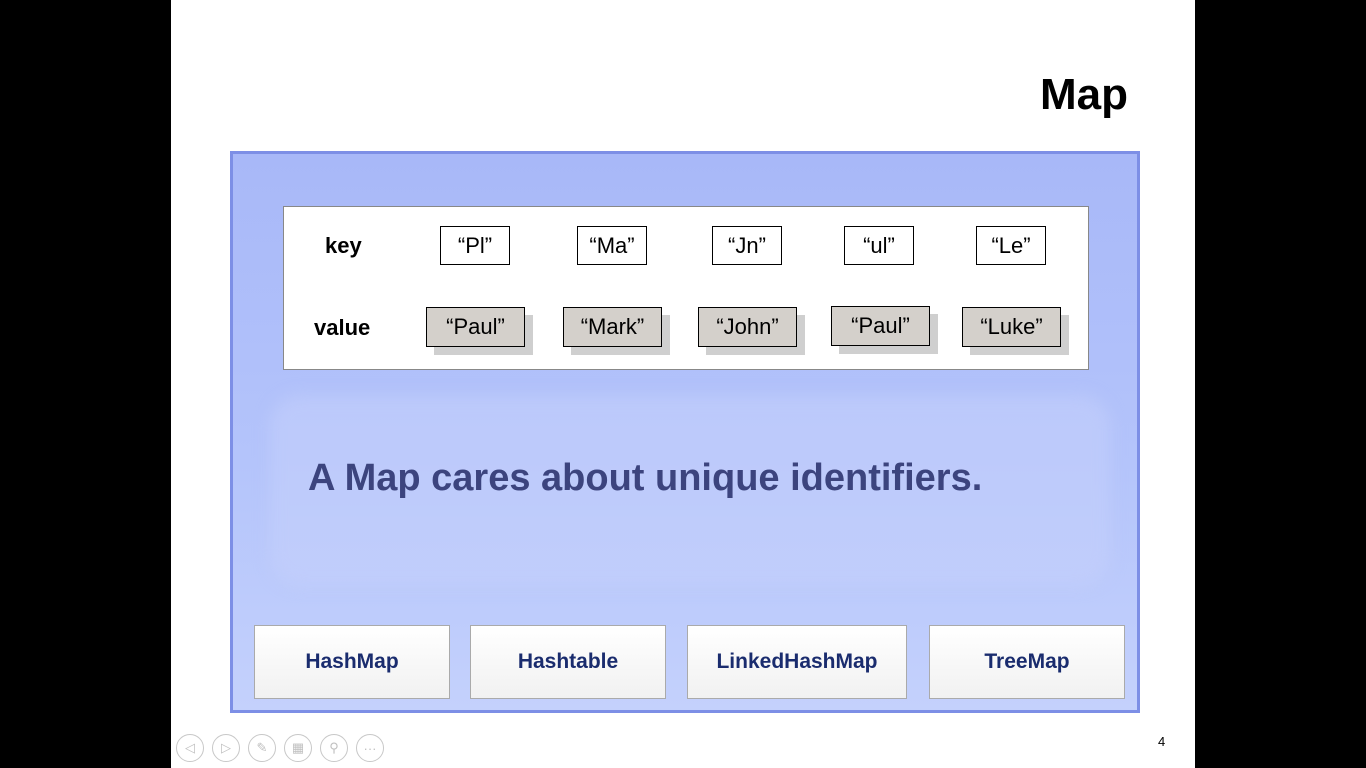 The height and width of the screenshot is (768, 1366). What do you see at coordinates (280, 749) in the screenshot?
I see `slideshow-controls: ◁ ▷ ✎ ▦ ⚲ ···` at bounding box center [280, 749].